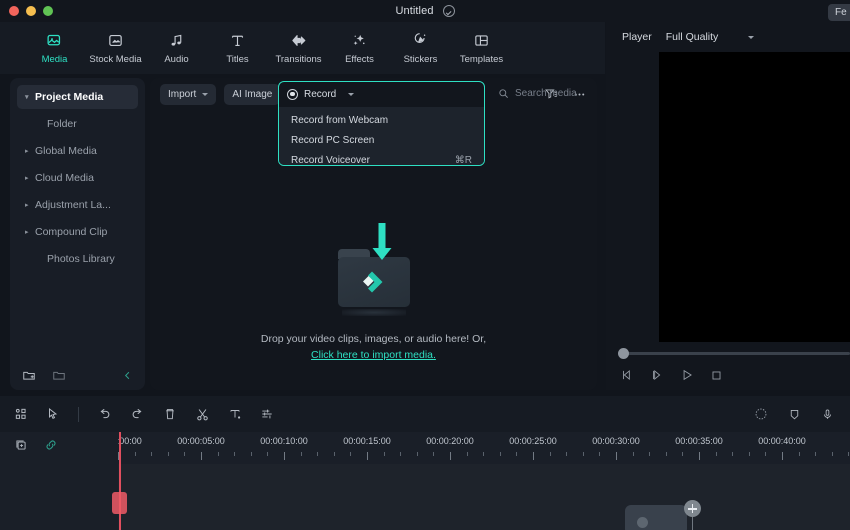 The height and width of the screenshot is (530, 850). Describe the element at coordinates (235, 414) in the screenshot. I see `text-t-icon` at that location.